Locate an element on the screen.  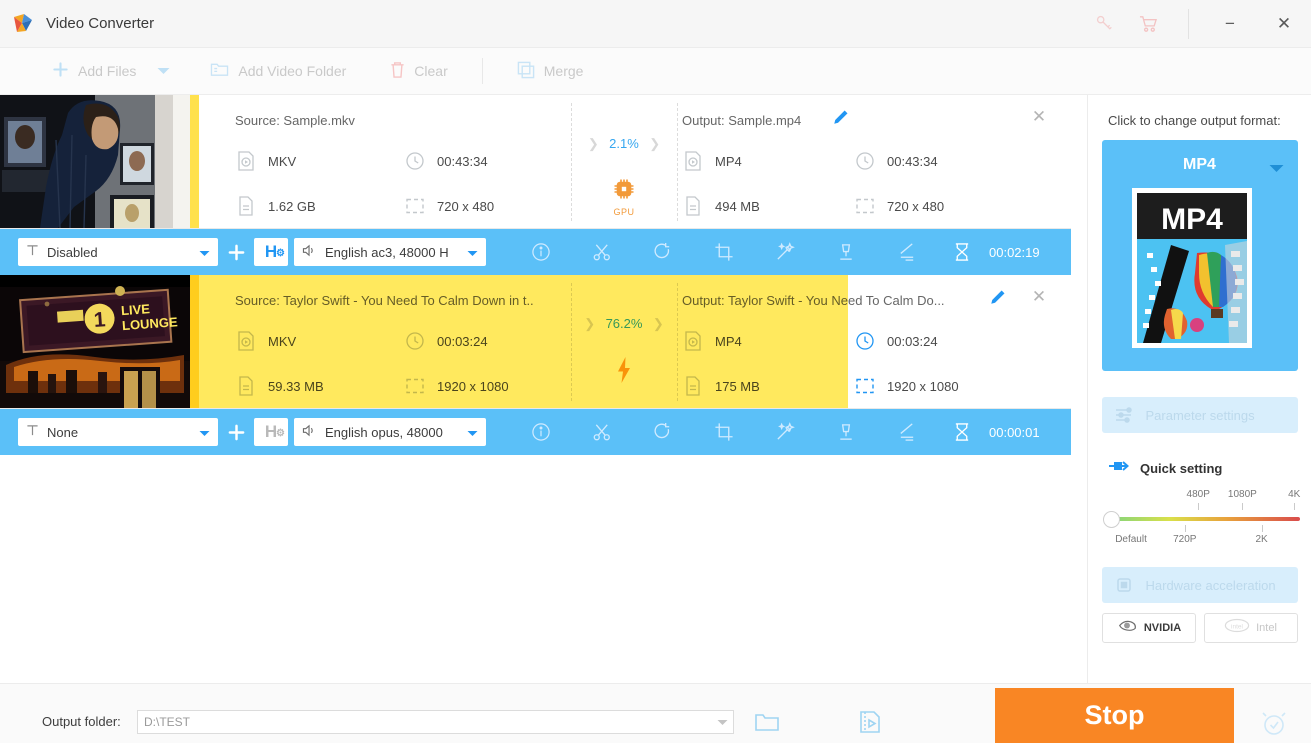
gpu-label: GPU is located at coordinates (624, 212).